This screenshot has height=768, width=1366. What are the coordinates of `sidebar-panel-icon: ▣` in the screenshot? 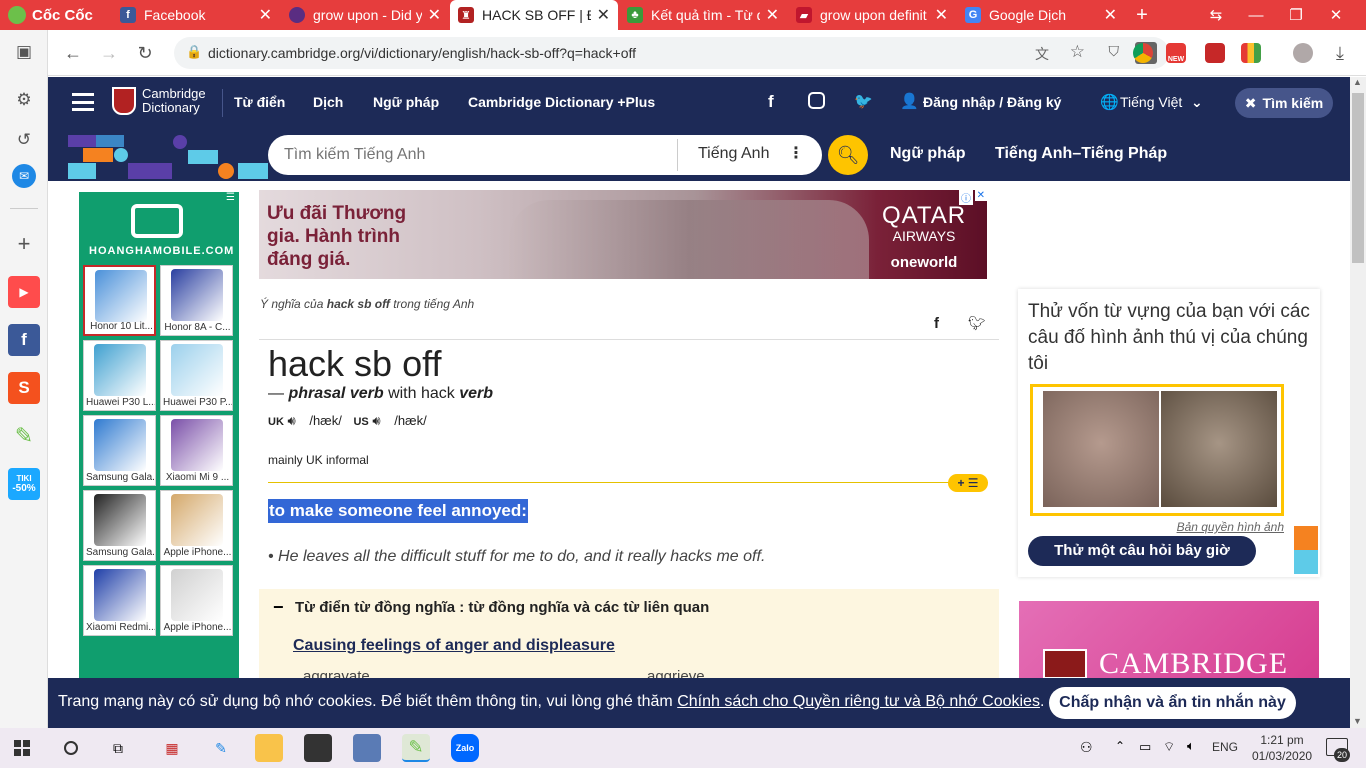 It's located at (24, 52).